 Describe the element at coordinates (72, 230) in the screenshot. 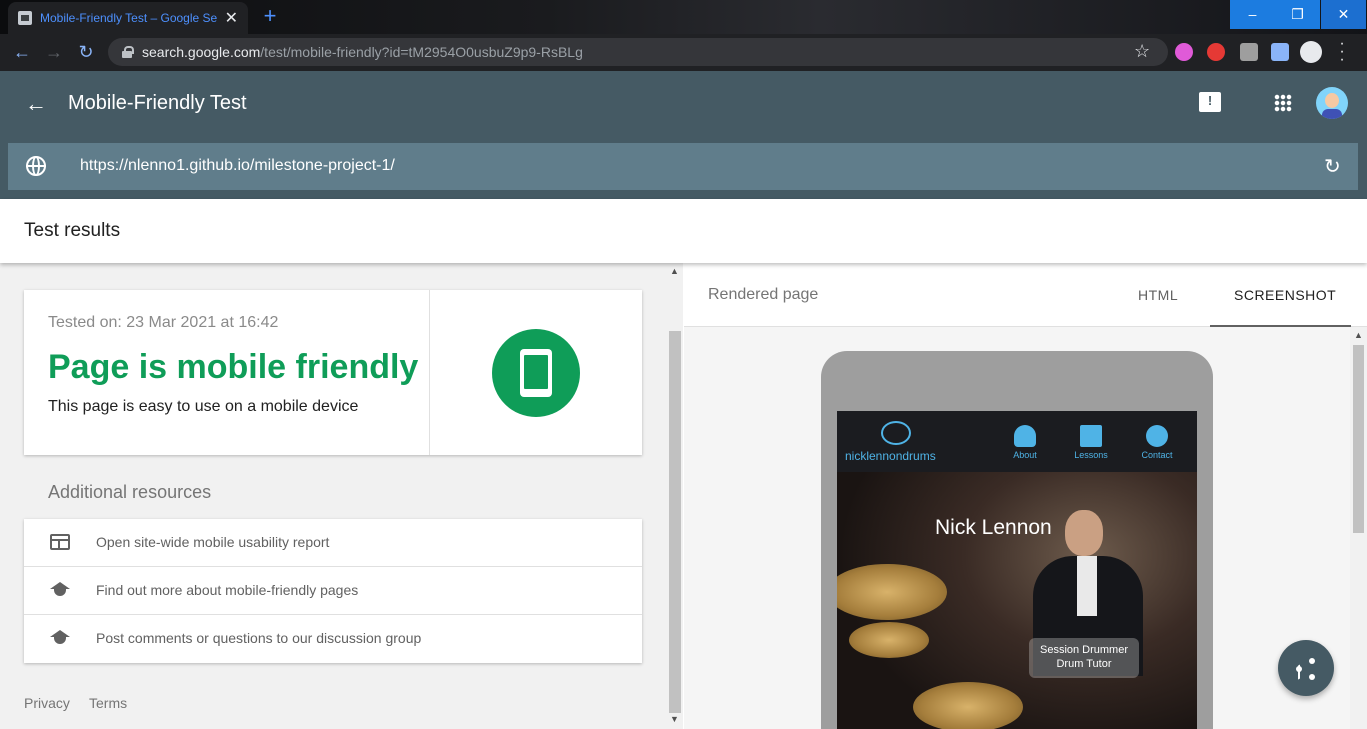

I see `page-title: Test results` at that location.